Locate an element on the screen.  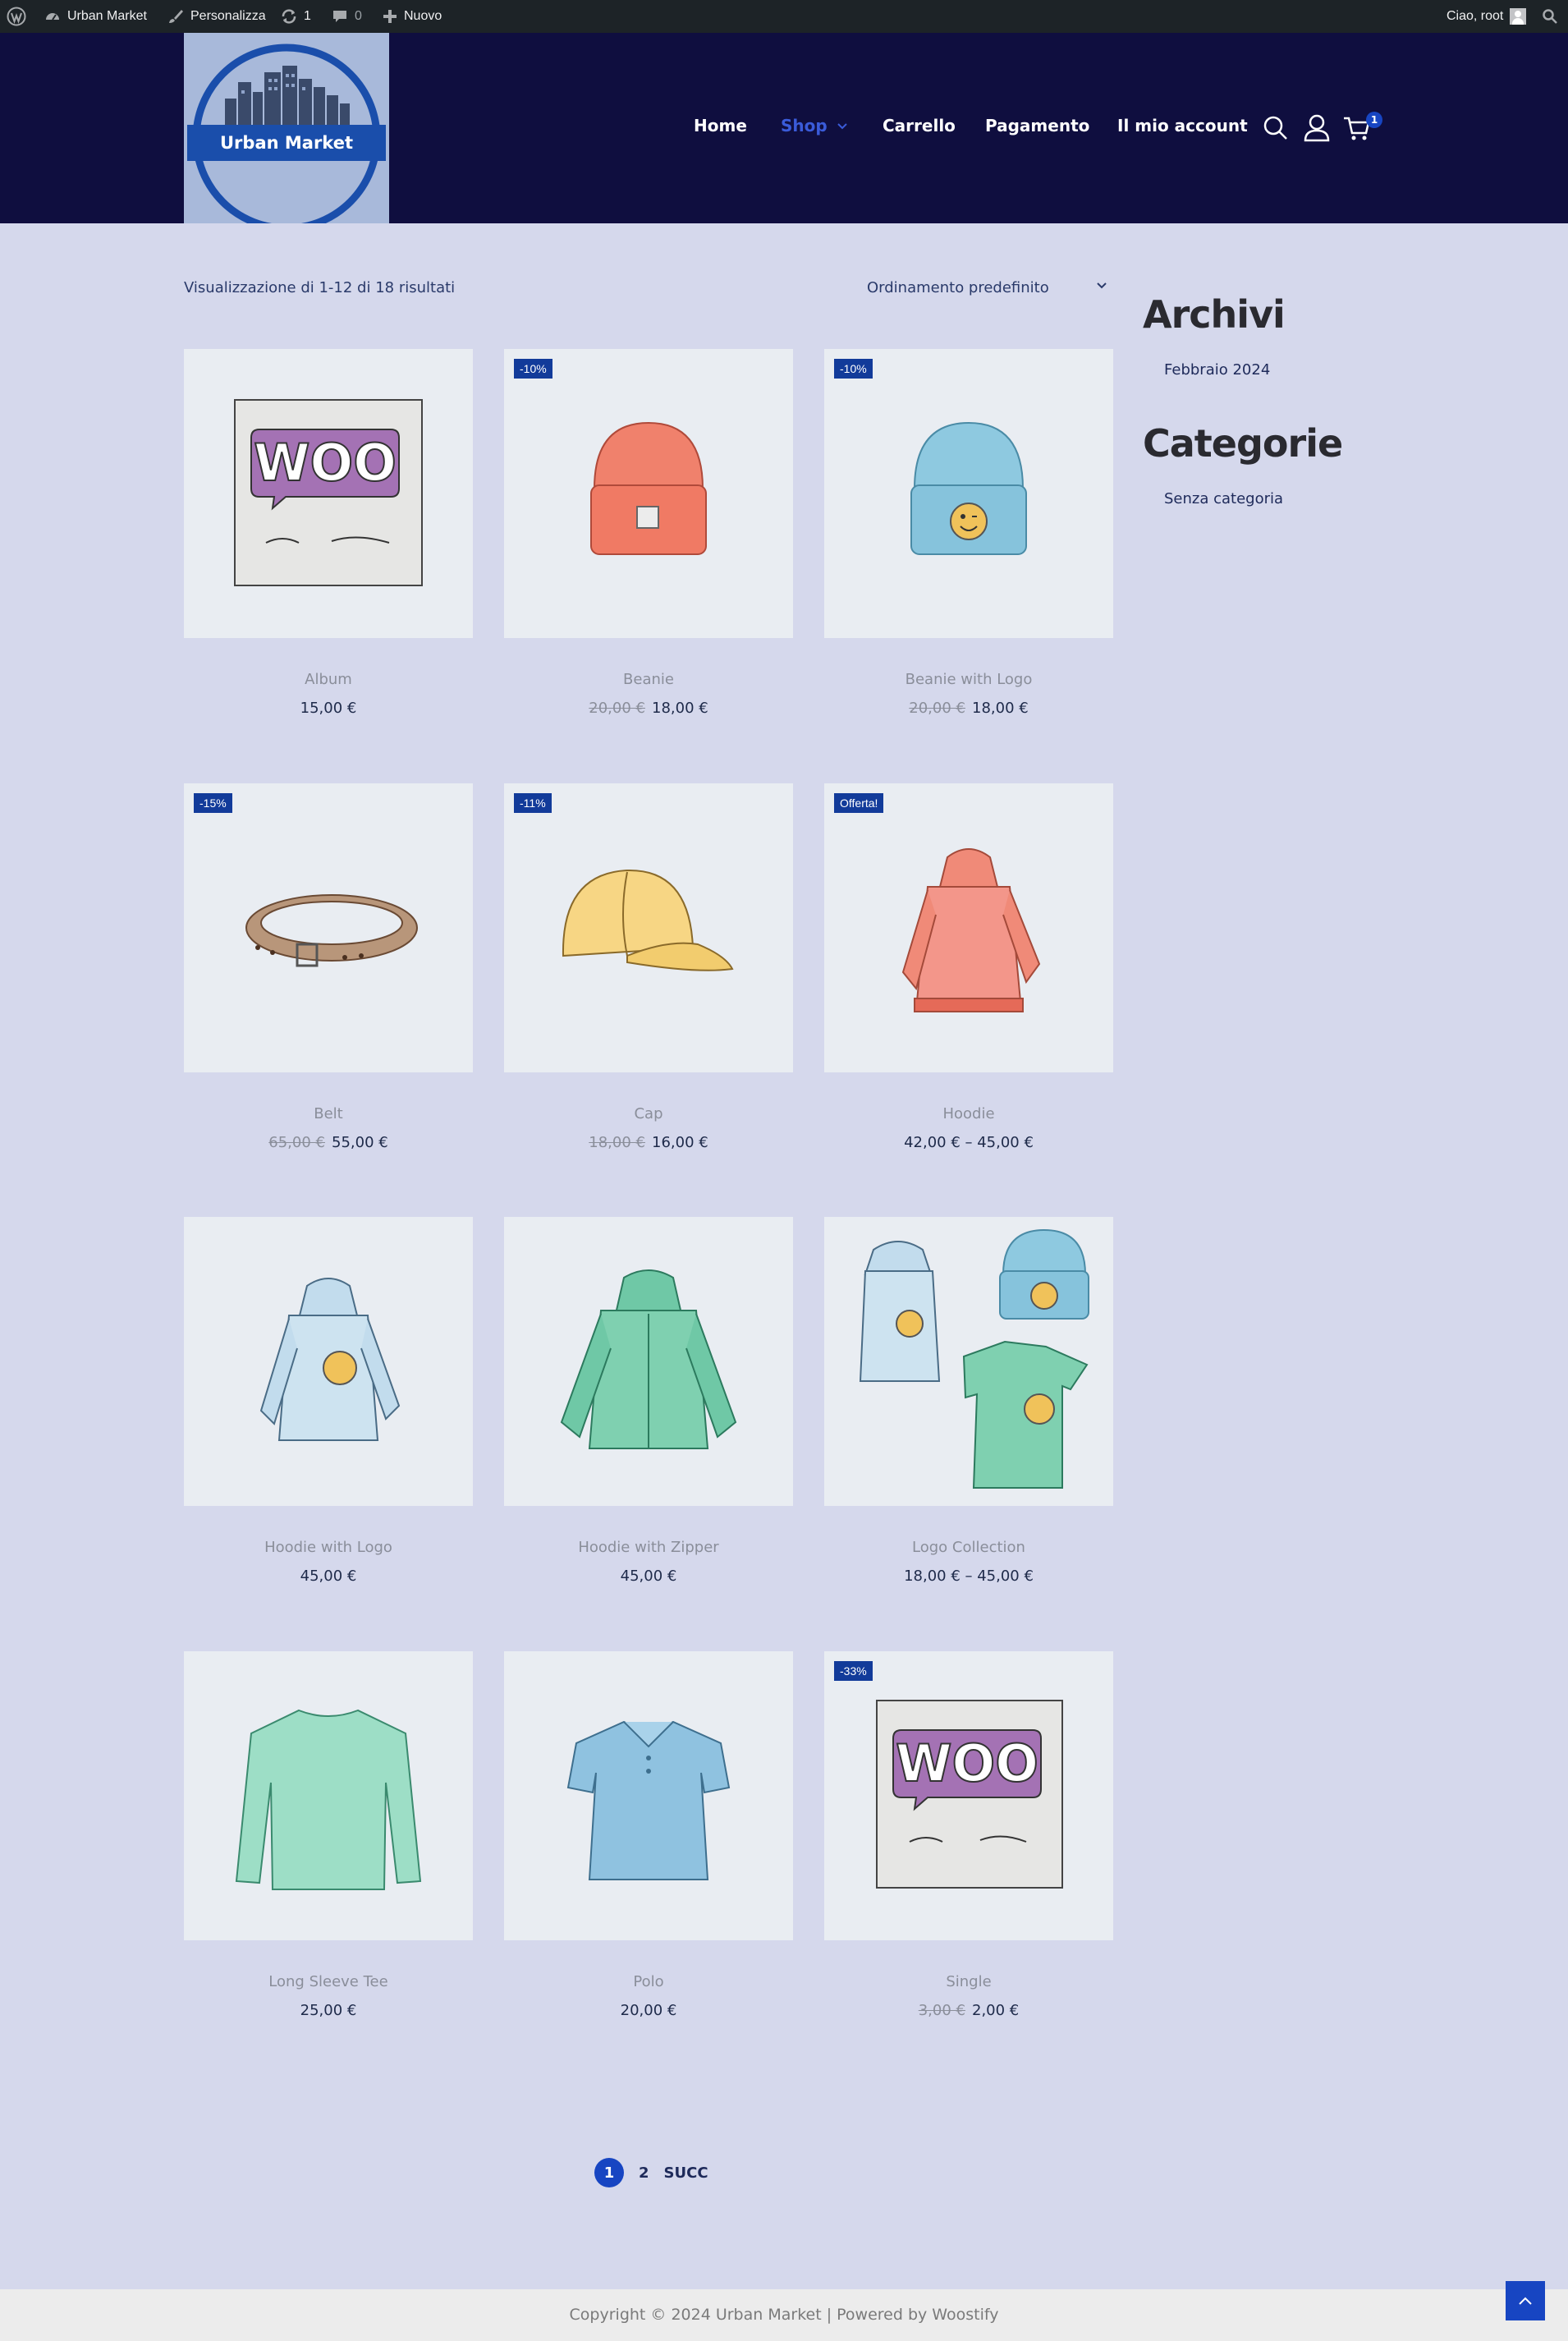
admin-comments-link: 0 is located at coordinates (347, 16).